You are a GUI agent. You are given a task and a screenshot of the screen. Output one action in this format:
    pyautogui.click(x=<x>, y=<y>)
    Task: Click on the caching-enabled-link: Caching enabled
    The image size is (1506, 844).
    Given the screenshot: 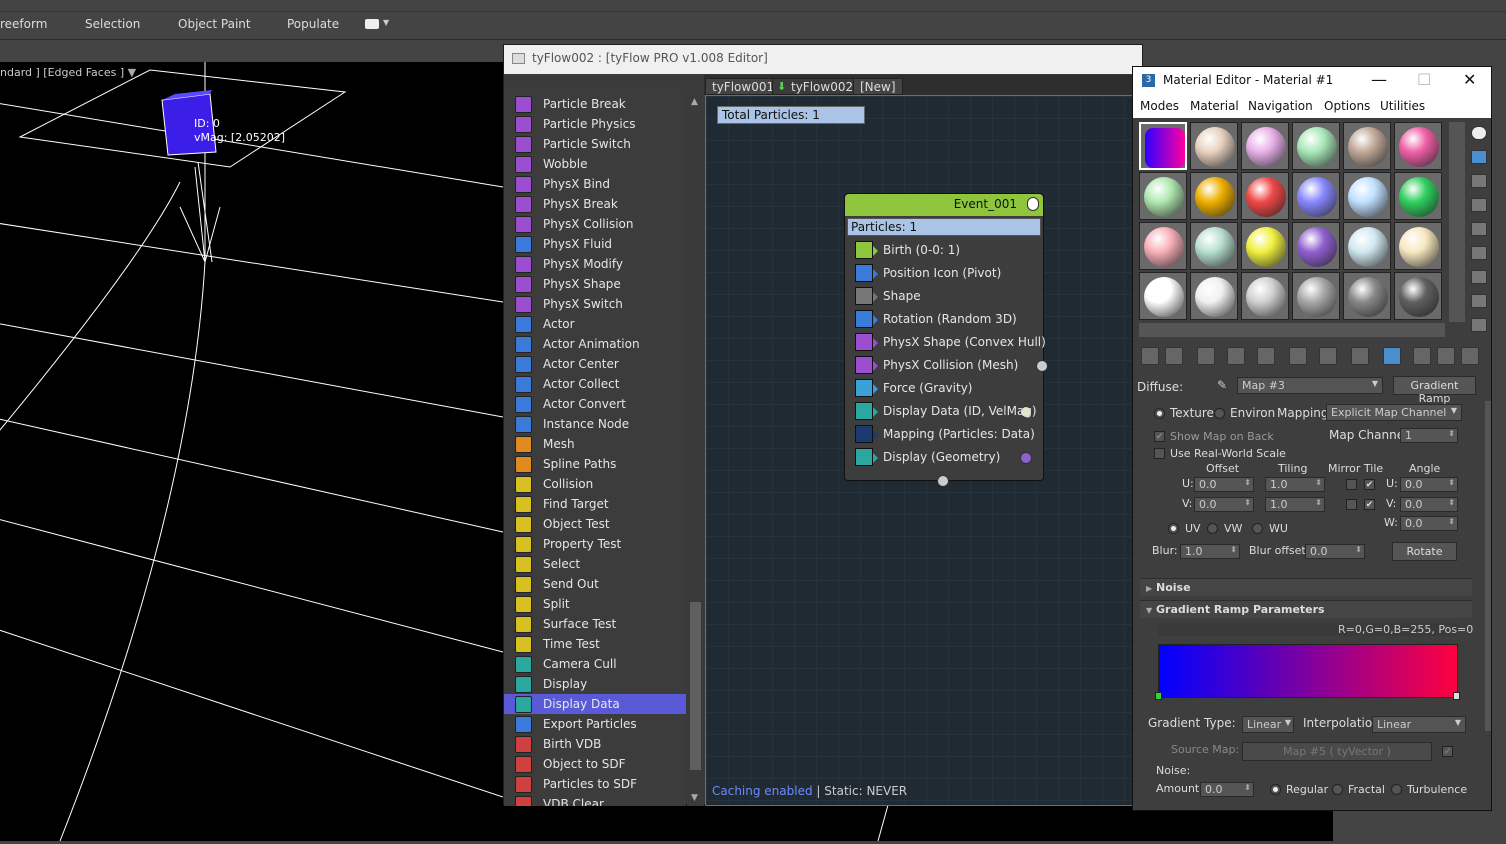 What is the action you would take?
    pyautogui.click(x=762, y=791)
    